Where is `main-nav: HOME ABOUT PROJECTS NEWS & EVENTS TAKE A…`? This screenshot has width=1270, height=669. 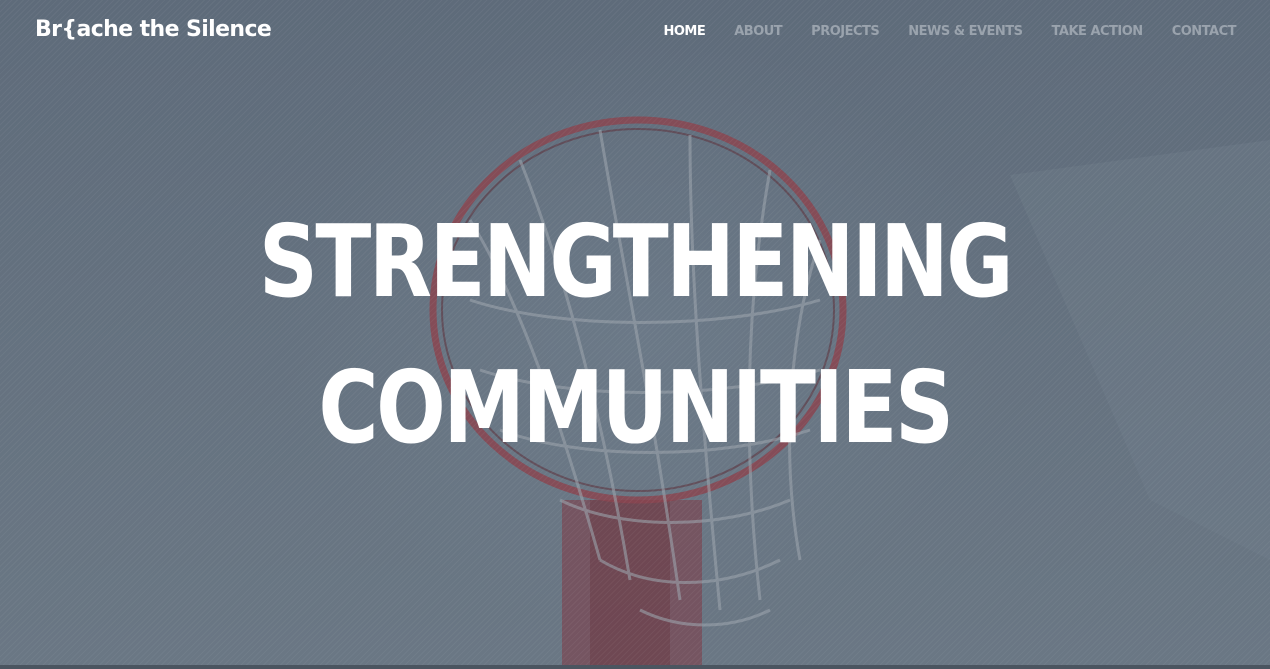
main-nav: HOME ABOUT PROJECTS NEWS & EVENTS TAKE A… is located at coordinates (949, 31).